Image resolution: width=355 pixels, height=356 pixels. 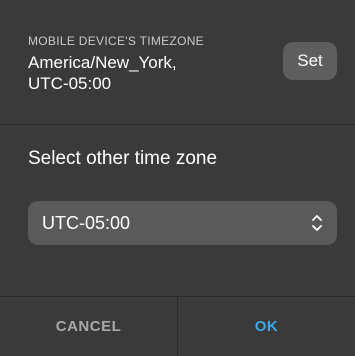 I want to click on device-timezone-caption: MOBILE DEVICE'S TIMEZONE, so click(x=116, y=41).